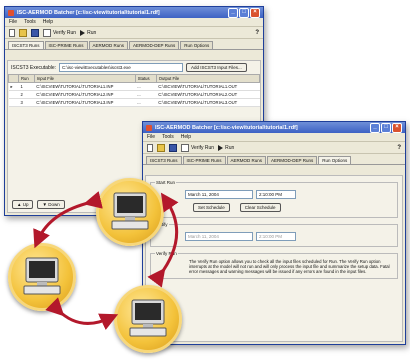 This screenshot has width=410, height=360. Describe the element at coordinates (26, 86) in the screenshot. I see `cell-run: 1` at that location.